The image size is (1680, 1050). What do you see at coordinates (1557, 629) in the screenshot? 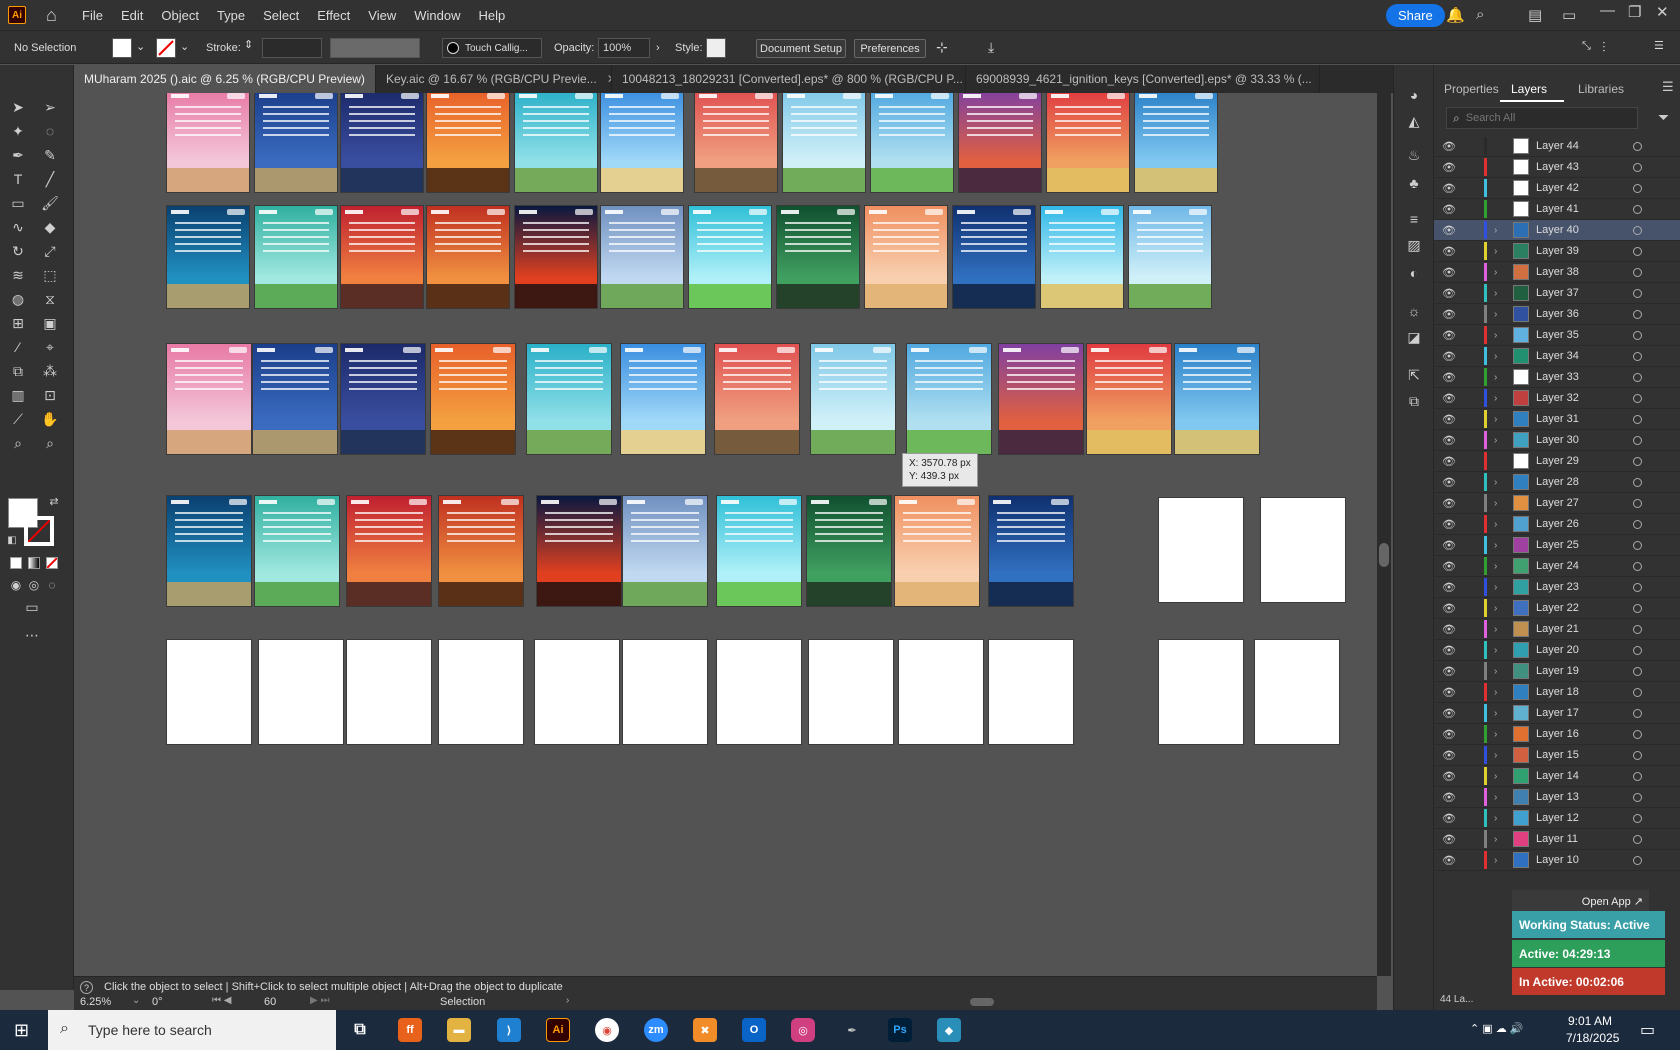
I see `layer-row: 👁 › Layer 21` at bounding box center [1557, 629].